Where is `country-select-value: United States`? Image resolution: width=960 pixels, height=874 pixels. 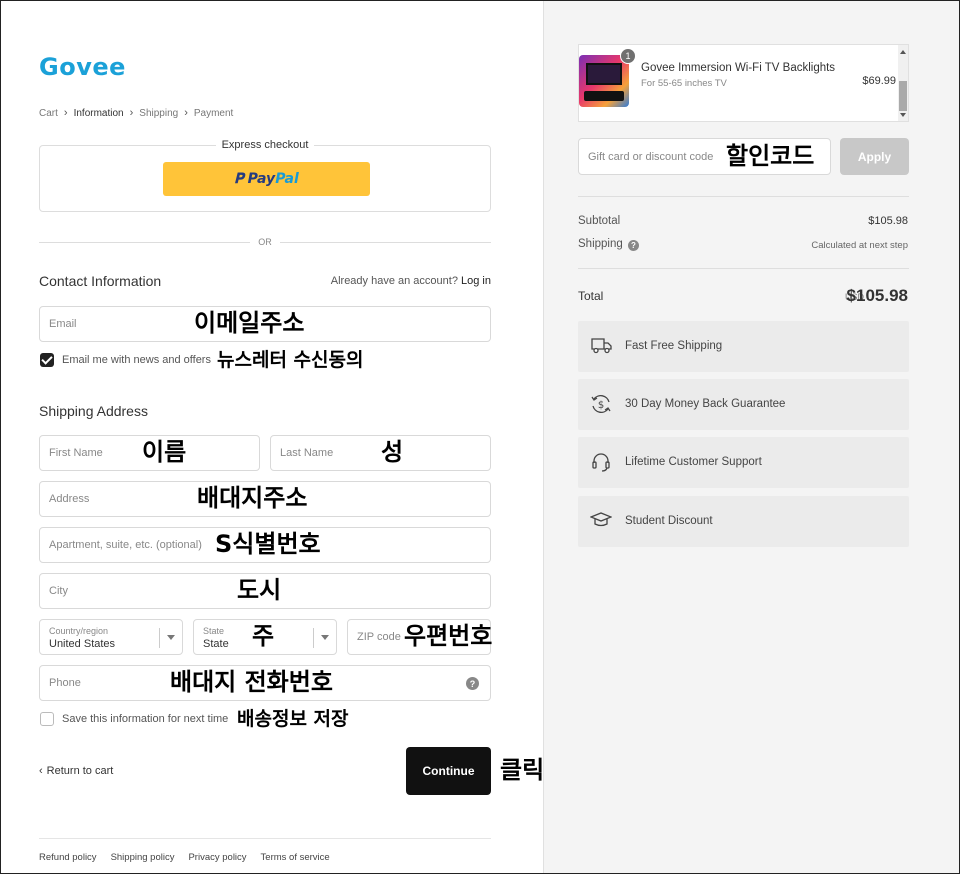 country-select-value: United States is located at coordinates (82, 644).